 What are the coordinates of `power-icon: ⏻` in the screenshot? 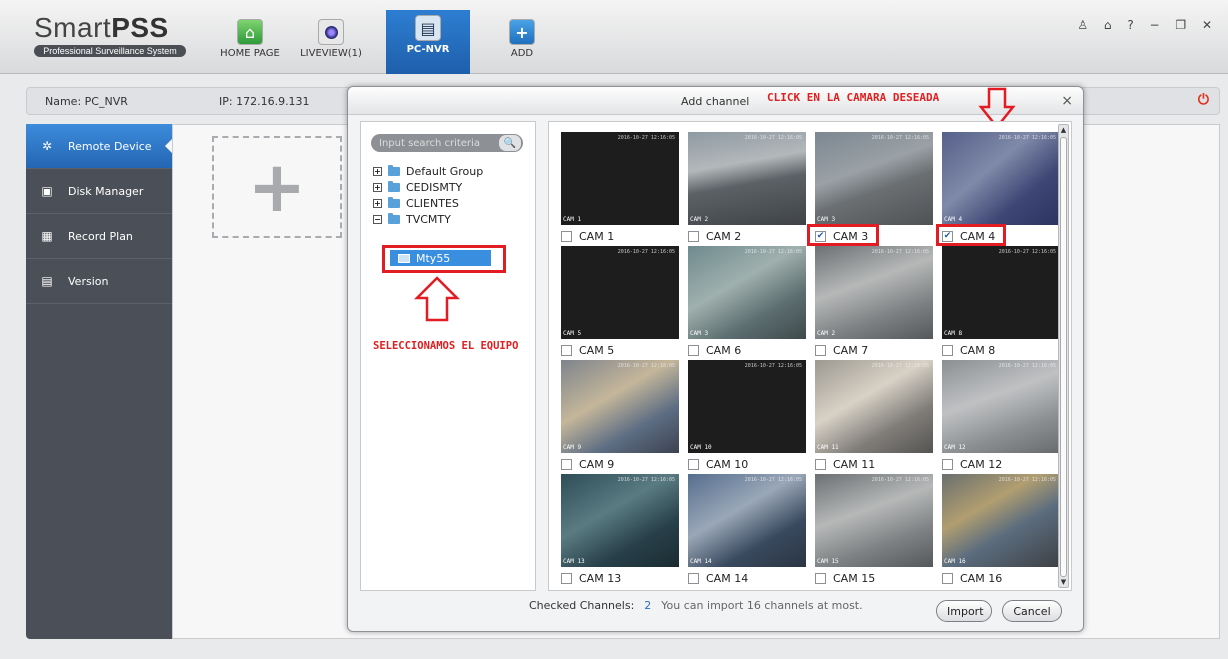 It's located at (1203, 100).